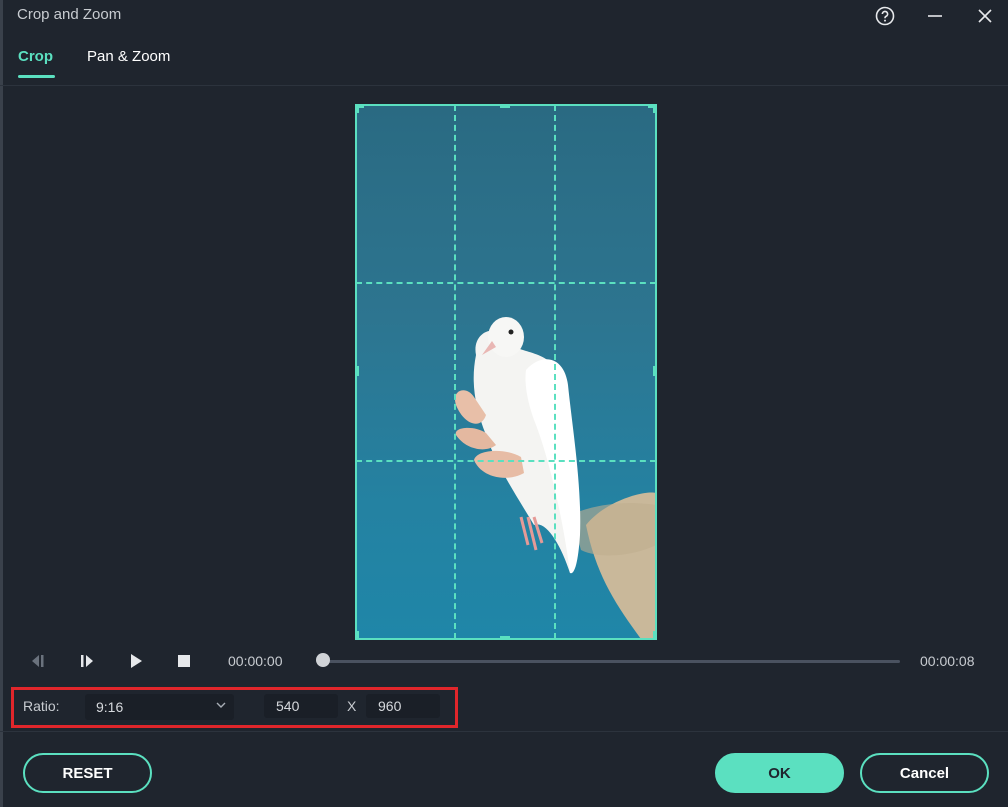  I want to click on dimension-separator: X, so click(352, 706).